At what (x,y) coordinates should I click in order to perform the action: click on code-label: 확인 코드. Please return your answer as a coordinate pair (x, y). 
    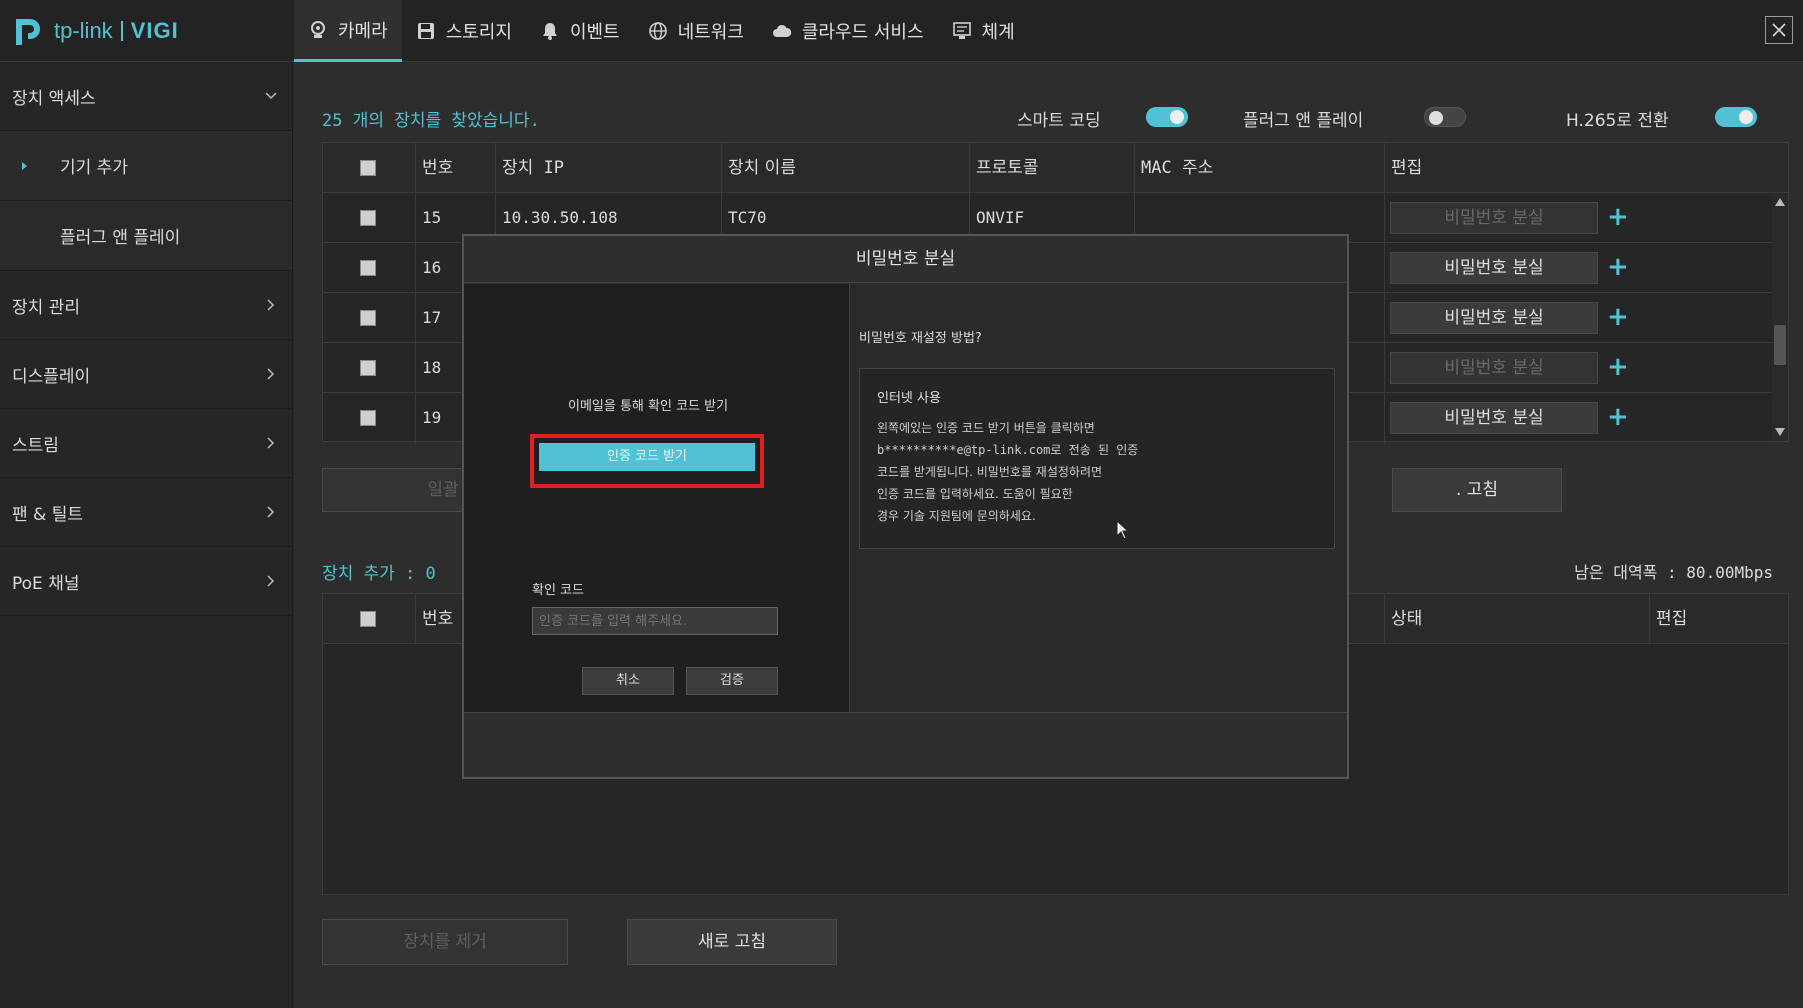
    Looking at the image, I should click on (558, 590).